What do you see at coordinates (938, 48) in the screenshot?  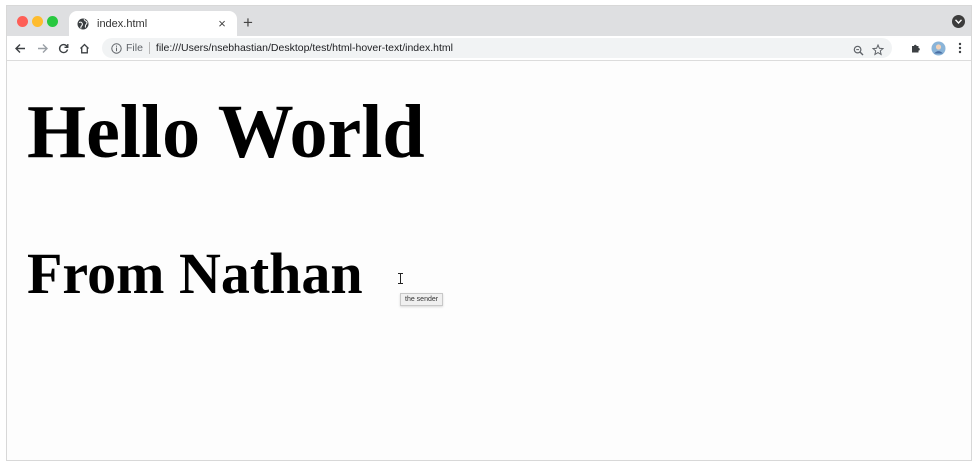 I see `profile-avatar` at bounding box center [938, 48].